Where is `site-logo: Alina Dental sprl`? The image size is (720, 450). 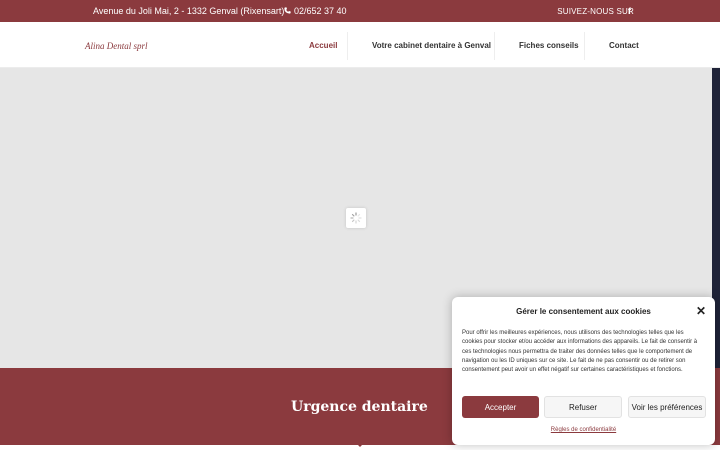
site-logo: Alina Dental sprl is located at coordinates (116, 46).